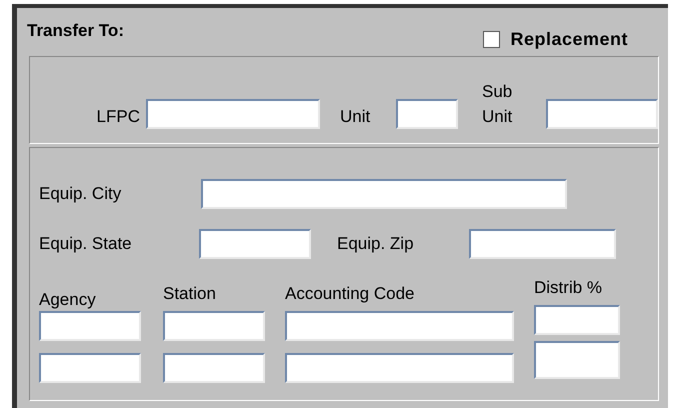 The width and height of the screenshot is (675, 408). I want to click on column-header: Station, so click(190, 294).